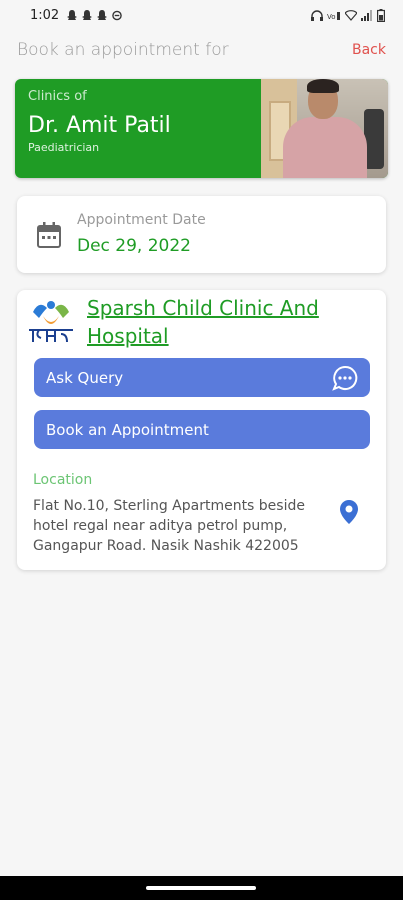  I want to click on book-appointment-label: Book an Appointment, so click(127, 429).